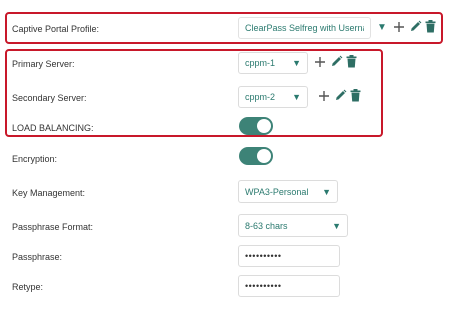 The height and width of the screenshot is (316, 474). Describe the element at coordinates (266, 225) in the screenshot. I see `passphrase-format-value: 8-63 chars` at that location.